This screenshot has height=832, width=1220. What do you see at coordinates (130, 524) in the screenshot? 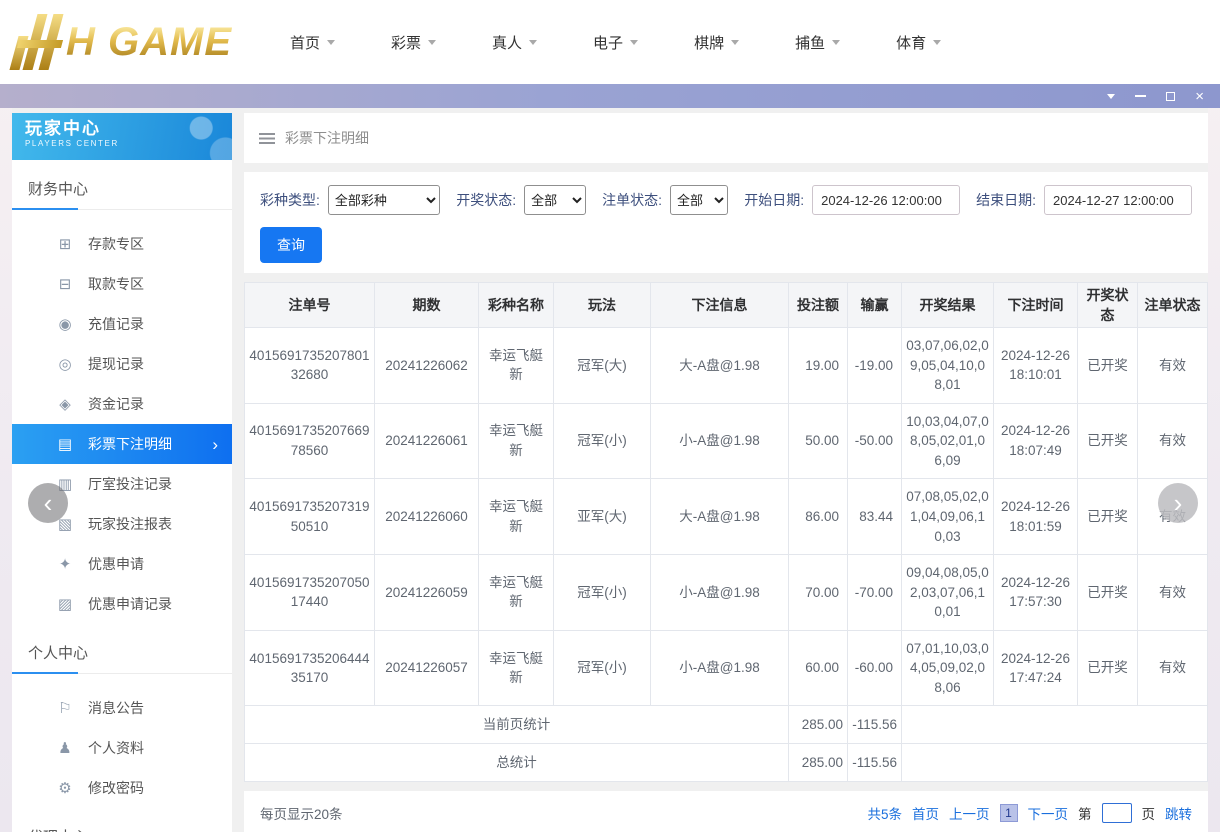
I see `sidebar-item-label: 玩家投注报表` at bounding box center [130, 524].